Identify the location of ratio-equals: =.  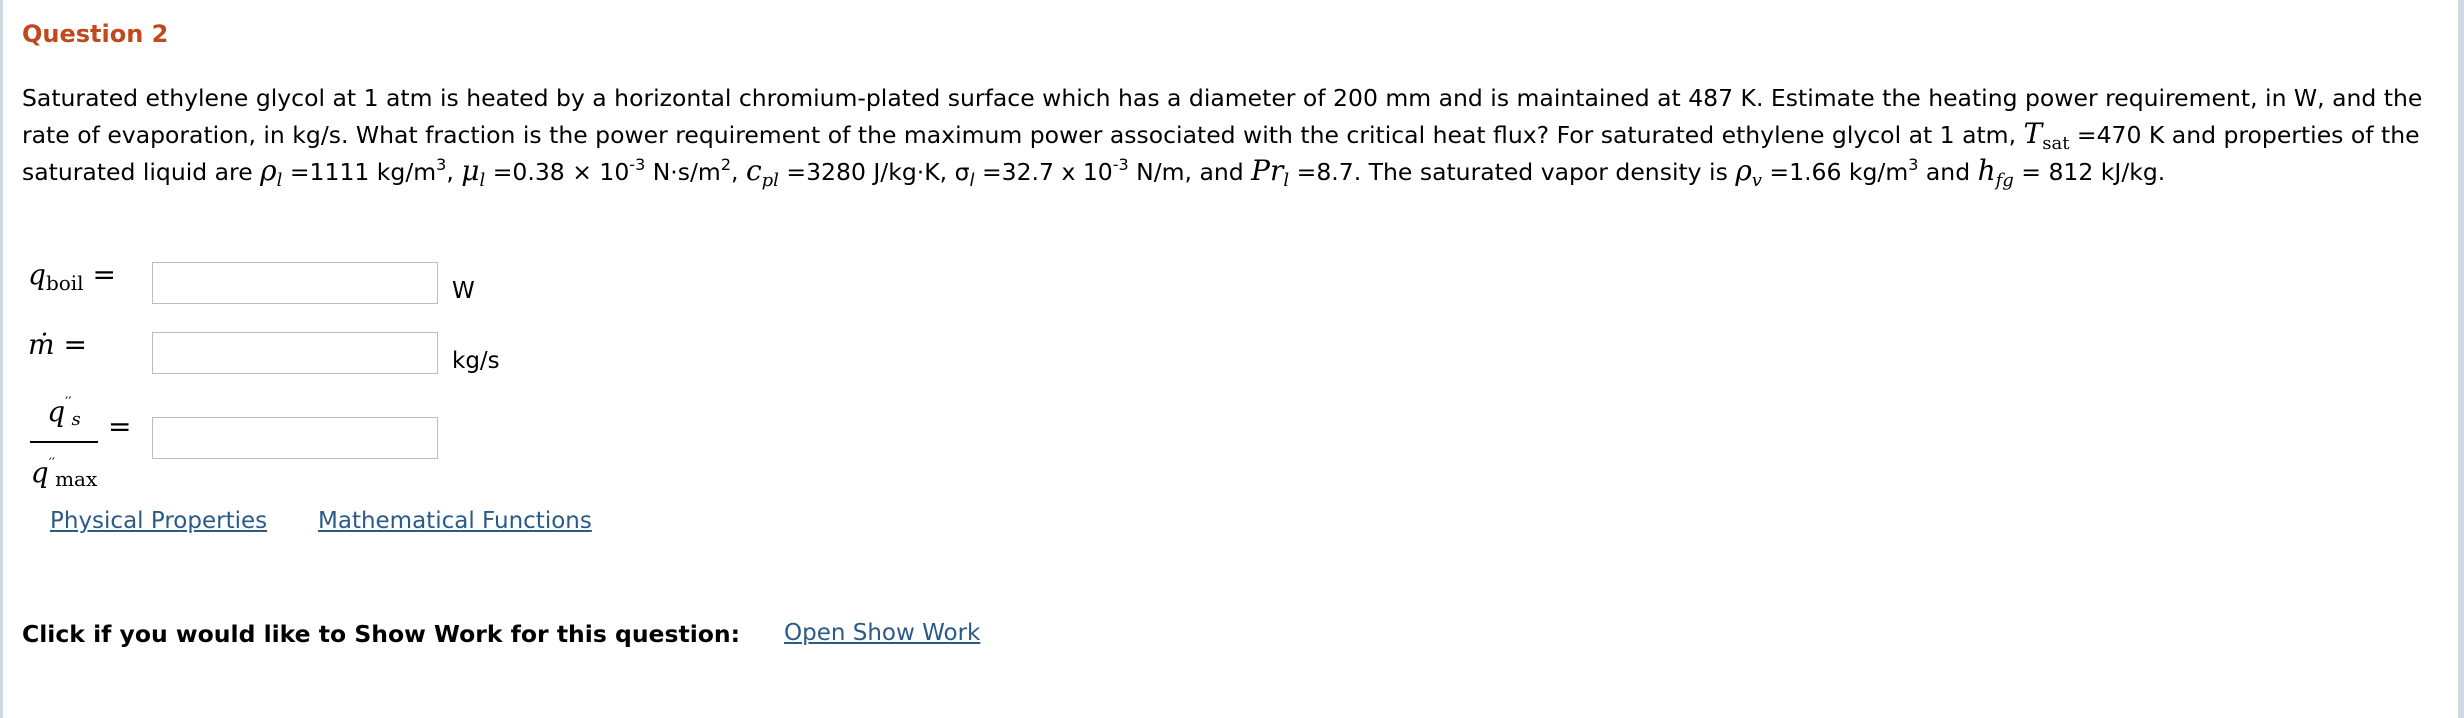
(120, 426).